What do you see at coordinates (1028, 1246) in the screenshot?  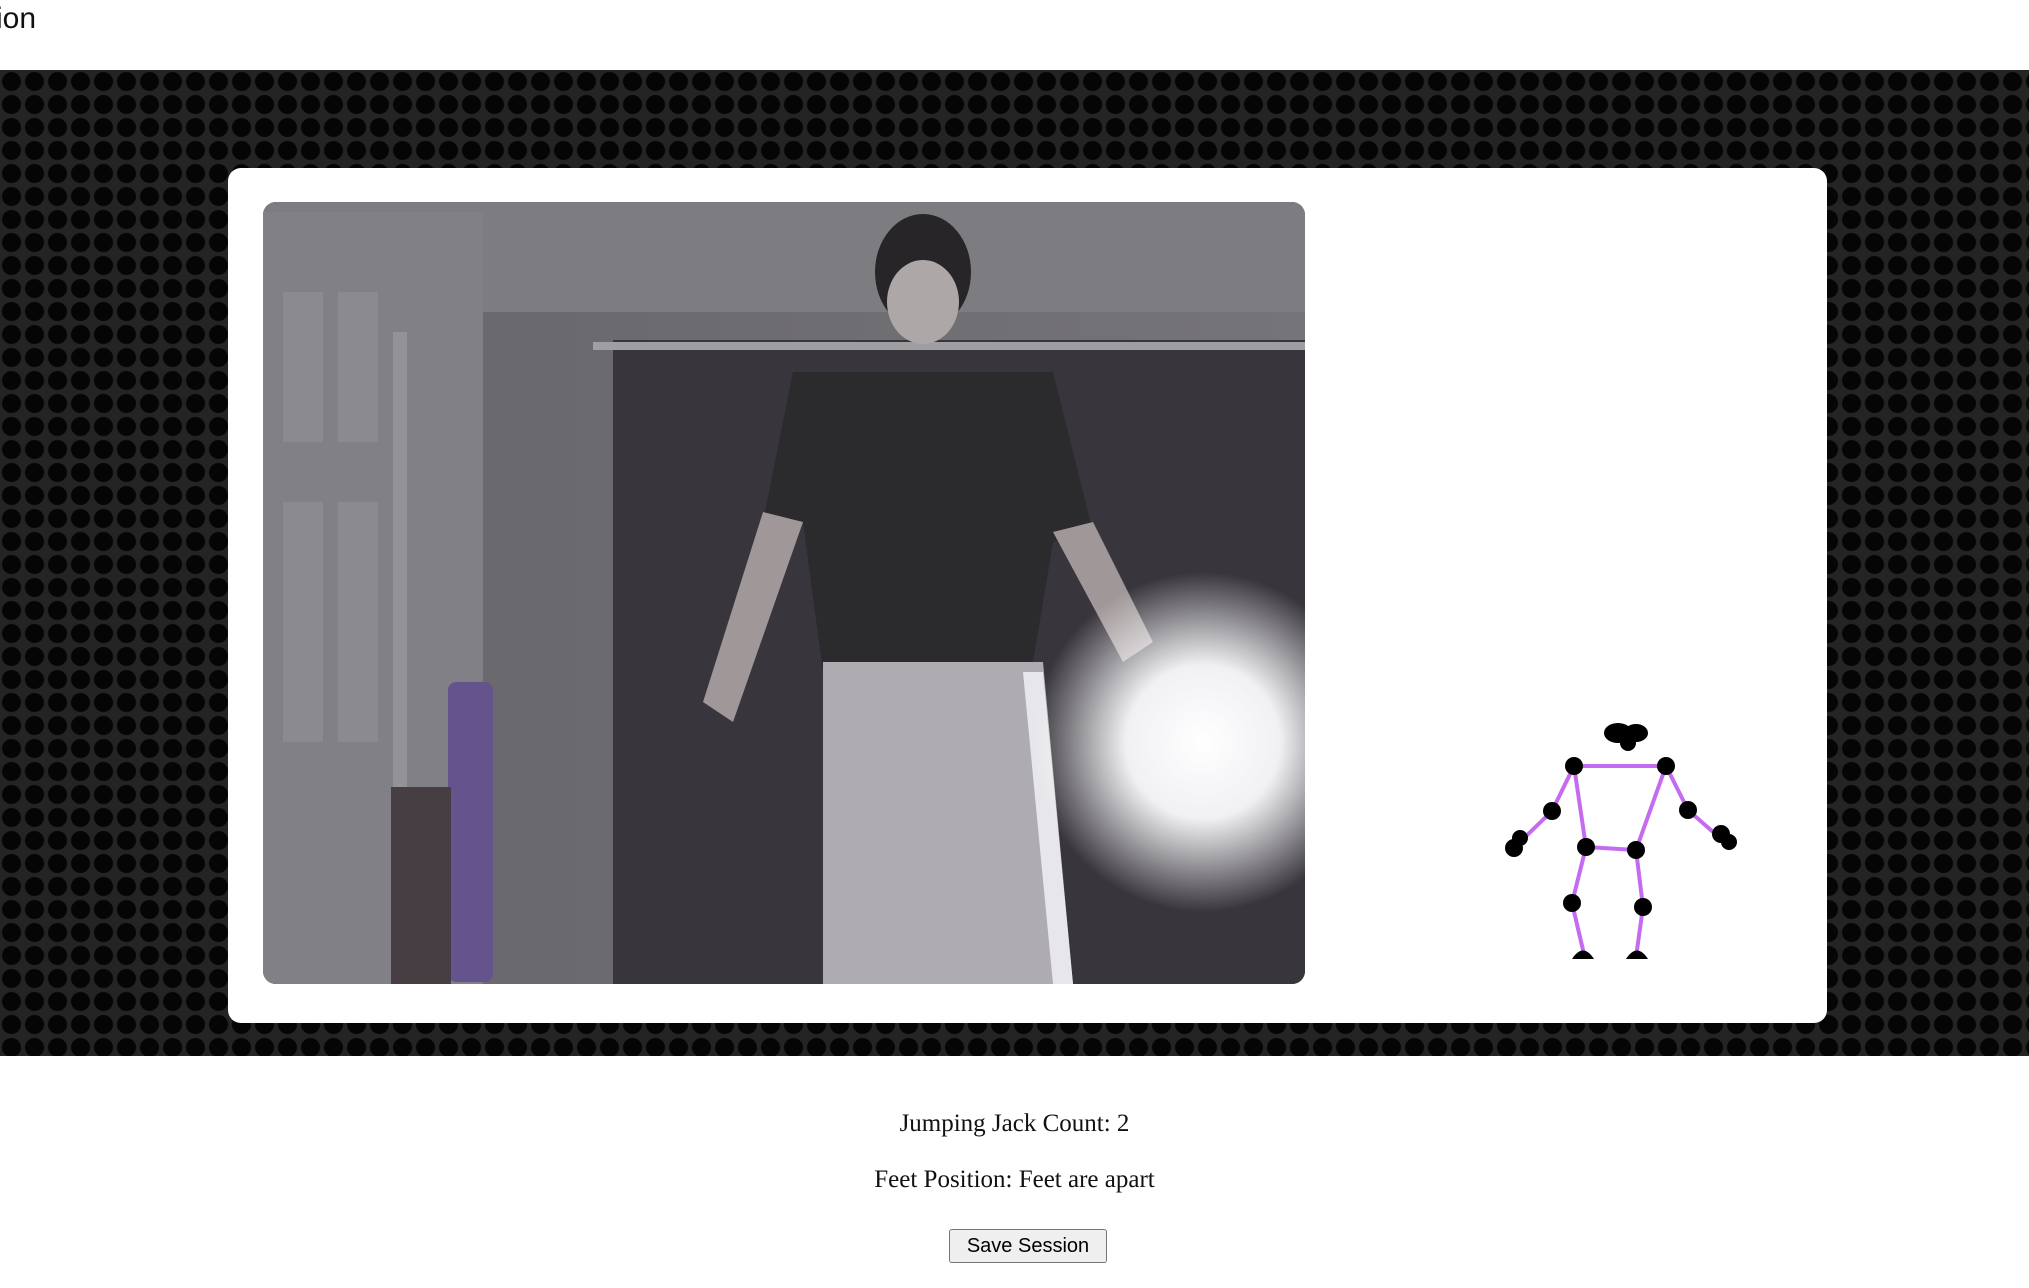 I see `save-session-button: Save Session` at bounding box center [1028, 1246].